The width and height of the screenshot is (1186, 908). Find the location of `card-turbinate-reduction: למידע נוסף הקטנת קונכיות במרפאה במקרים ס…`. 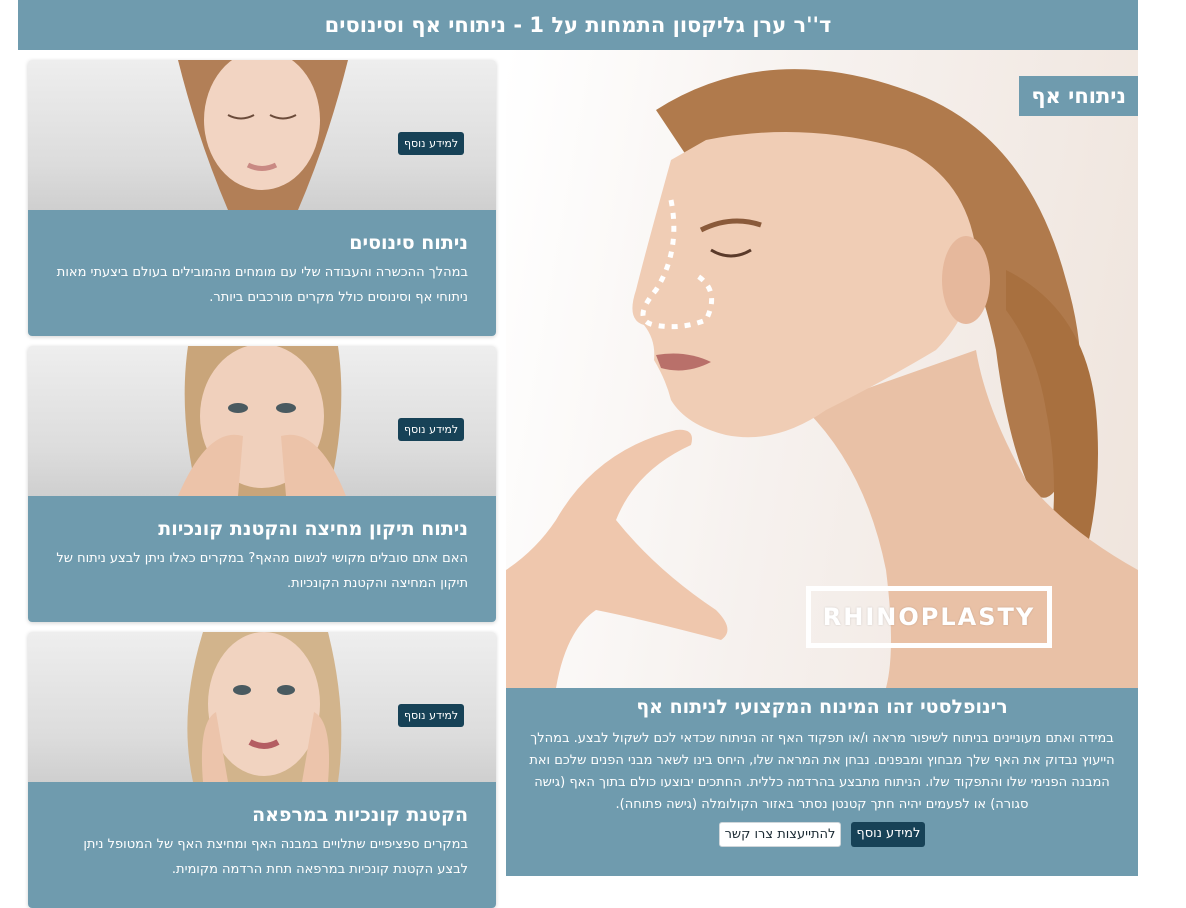

card-turbinate-reduction: למידע נוסף הקטנת קונכיות במרפאה במקרים ס… is located at coordinates (262, 770).